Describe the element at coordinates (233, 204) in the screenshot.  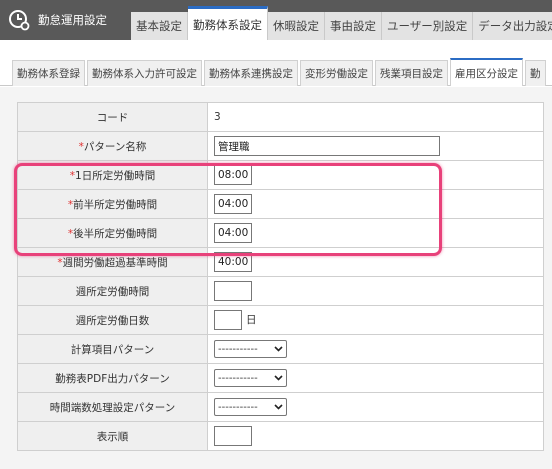
I see `first-half-hours-input` at that location.